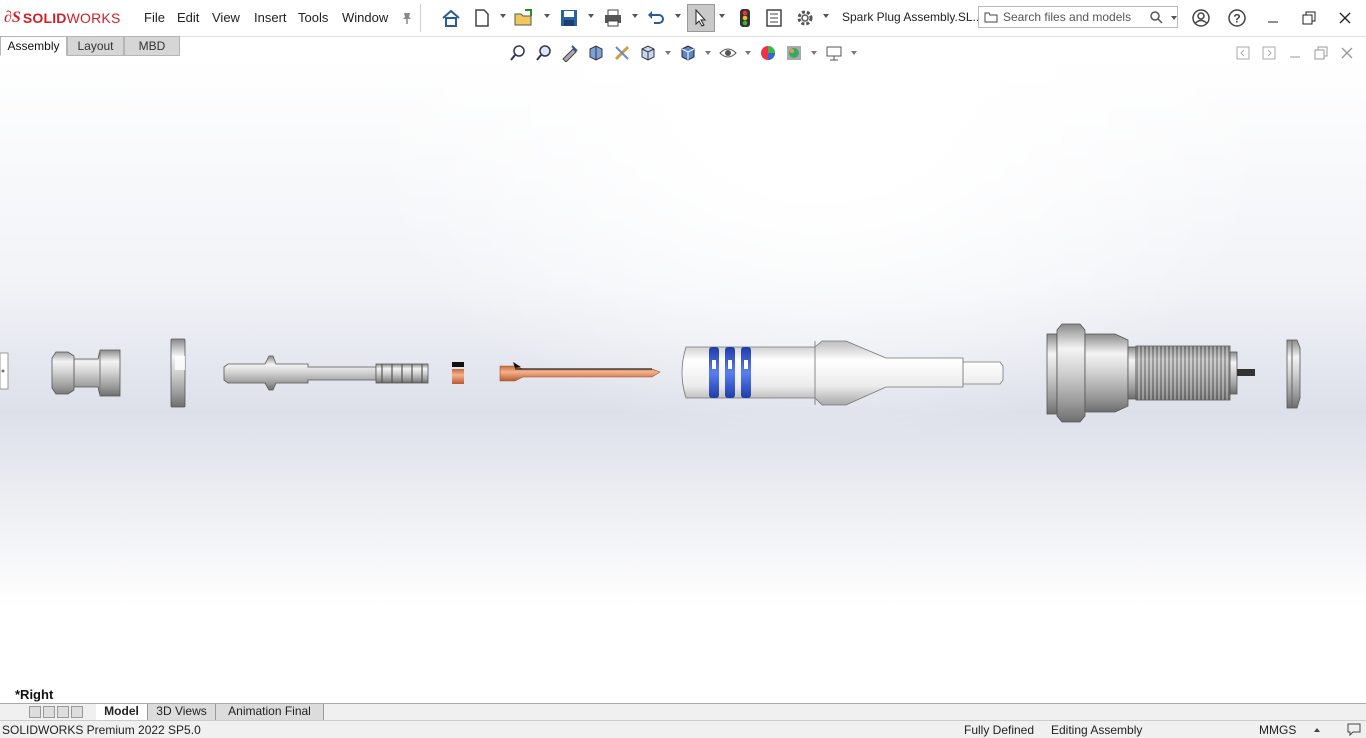 The width and height of the screenshot is (1366, 738). What do you see at coordinates (683, 712) in the screenshot?
I see `document-tabs-bar: Model 3D Views Animation Final` at bounding box center [683, 712].